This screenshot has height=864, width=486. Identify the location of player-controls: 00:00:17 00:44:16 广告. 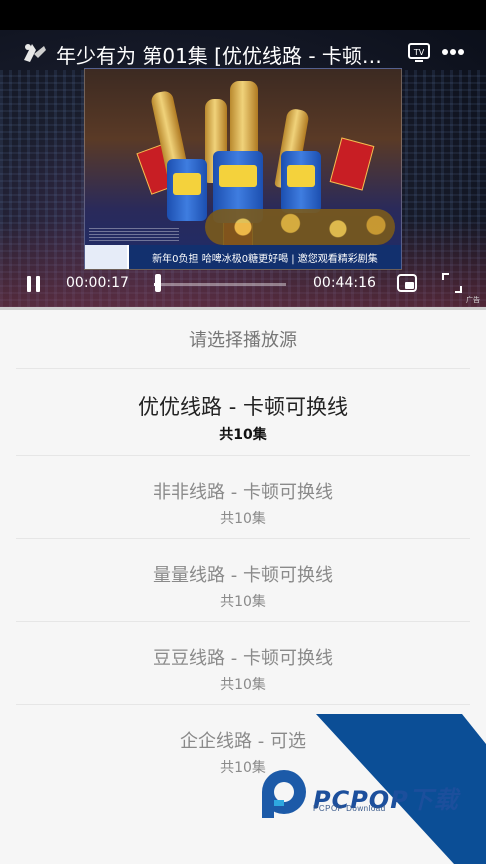
(243, 285).